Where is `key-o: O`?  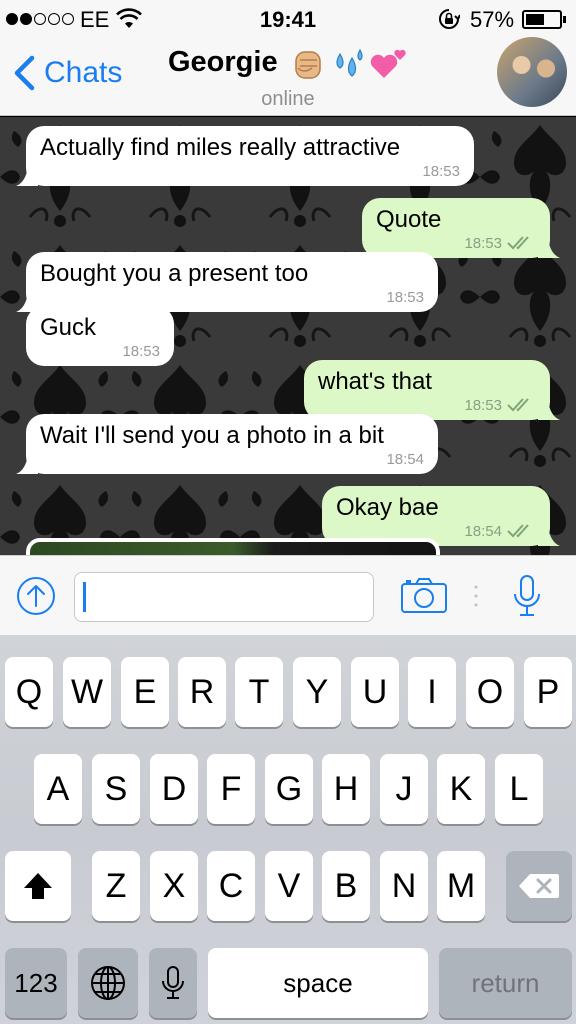 key-o: O is located at coordinates (490, 692).